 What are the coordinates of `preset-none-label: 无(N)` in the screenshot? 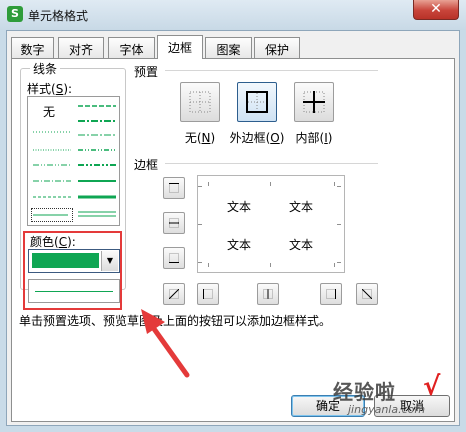 It's located at (200, 138).